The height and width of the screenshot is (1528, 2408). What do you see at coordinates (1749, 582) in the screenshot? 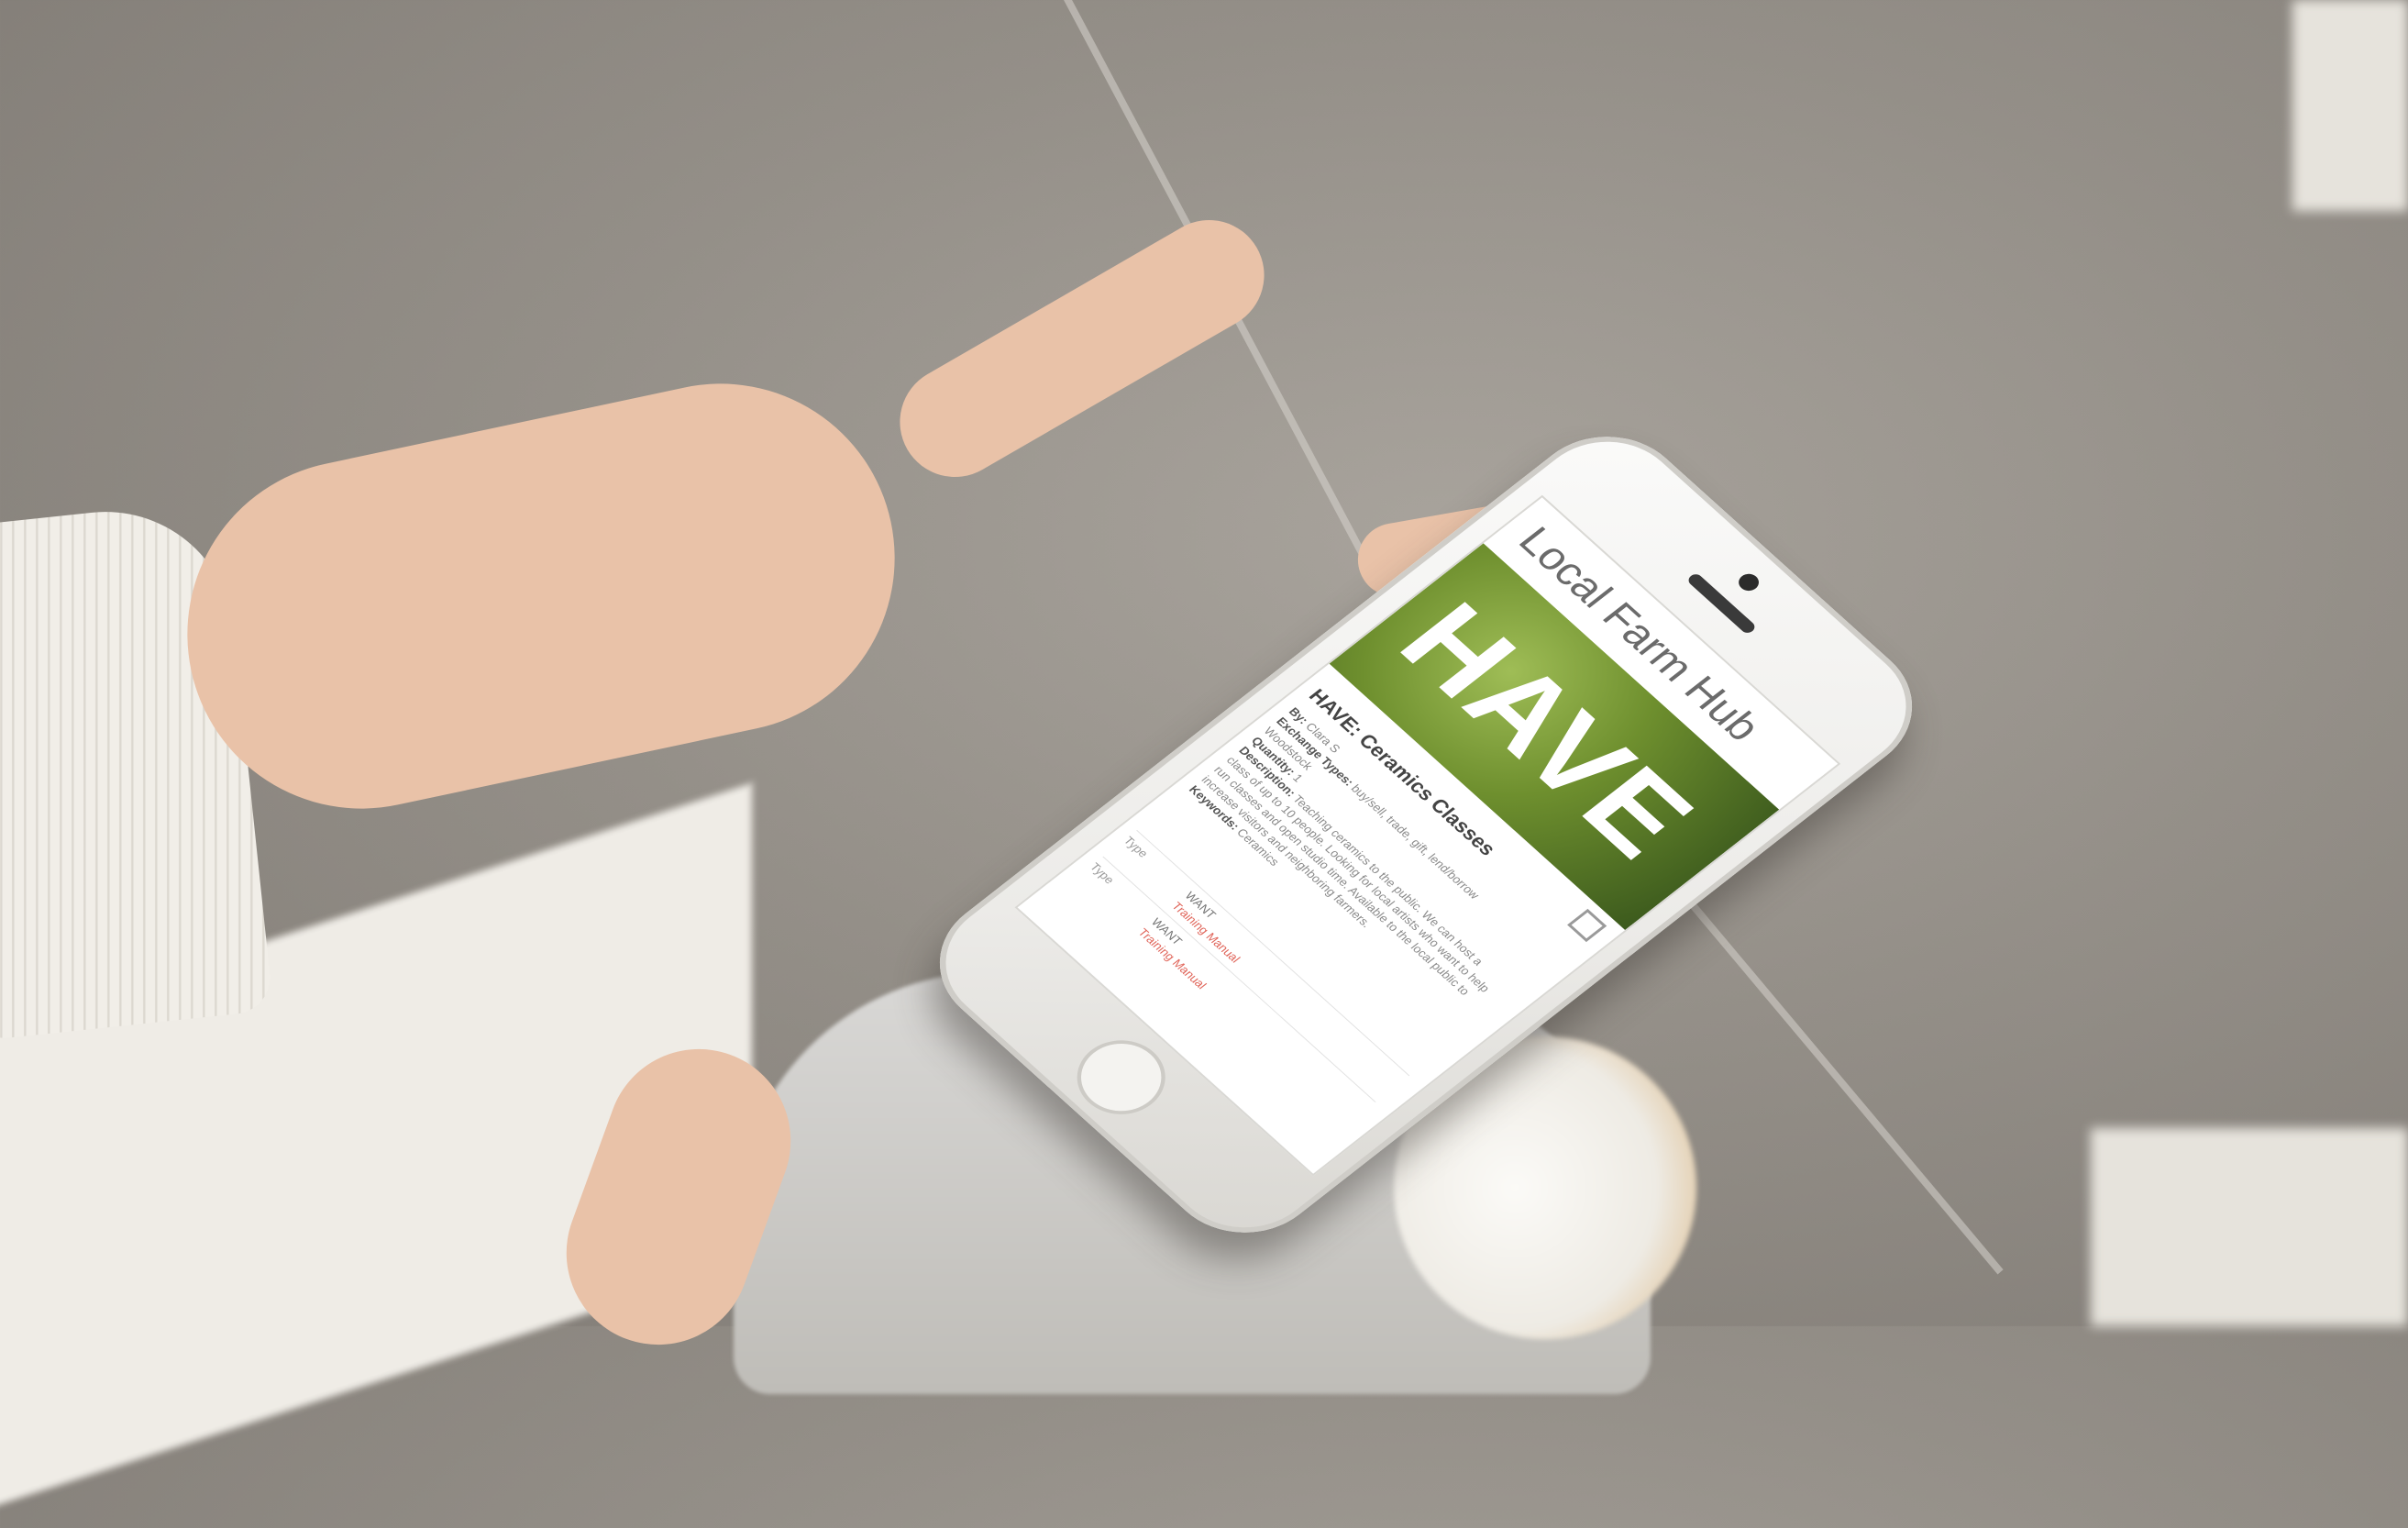
I see `front-camera` at bounding box center [1749, 582].